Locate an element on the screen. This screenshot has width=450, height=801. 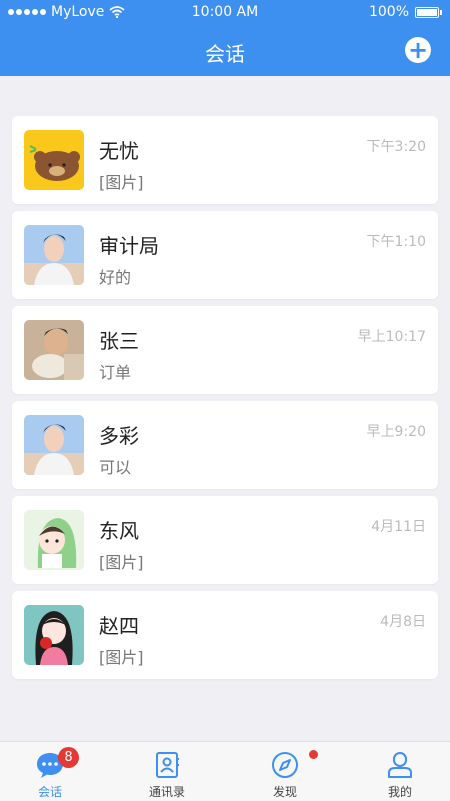
message-time: 4月11日 is located at coordinates (398, 527).